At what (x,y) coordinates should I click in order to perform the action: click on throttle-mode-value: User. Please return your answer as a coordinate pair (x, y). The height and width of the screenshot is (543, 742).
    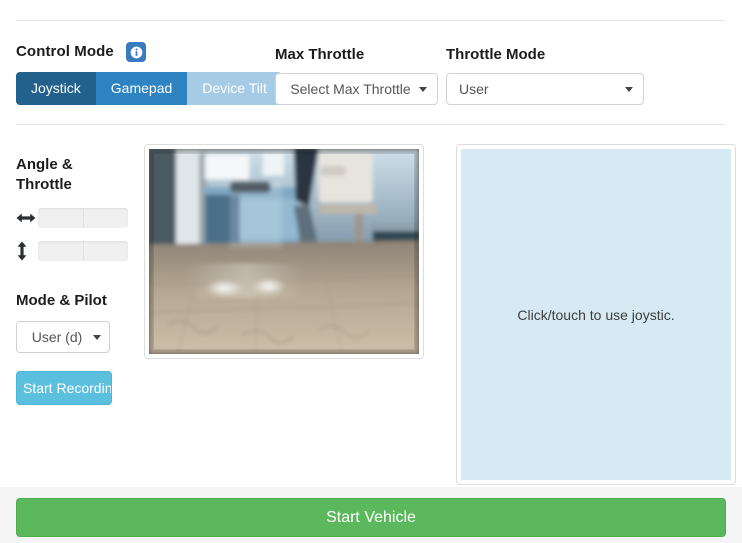
    Looking at the image, I should click on (474, 89).